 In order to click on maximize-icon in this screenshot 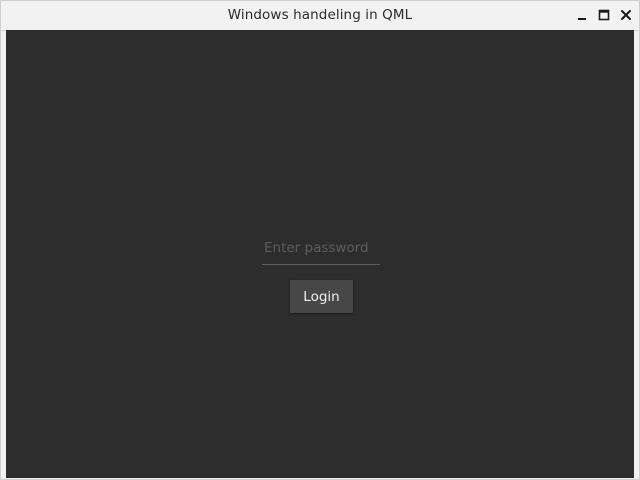, I will do `click(604, 15)`.